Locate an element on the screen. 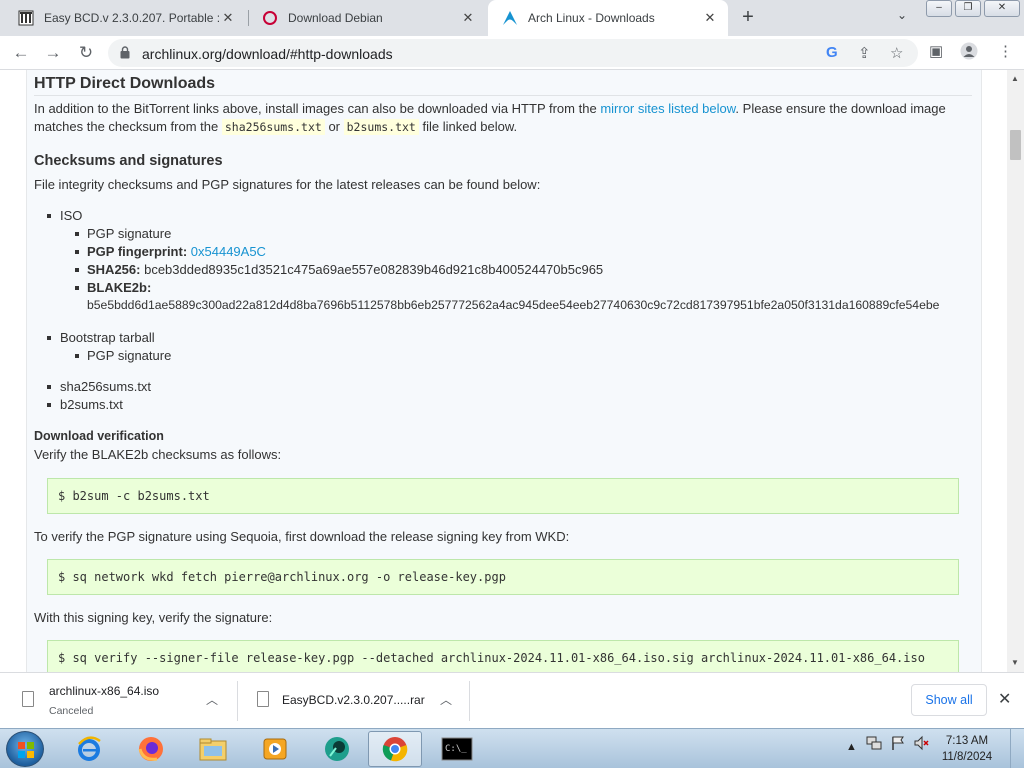  start-button is located at coordinates (25, 749).